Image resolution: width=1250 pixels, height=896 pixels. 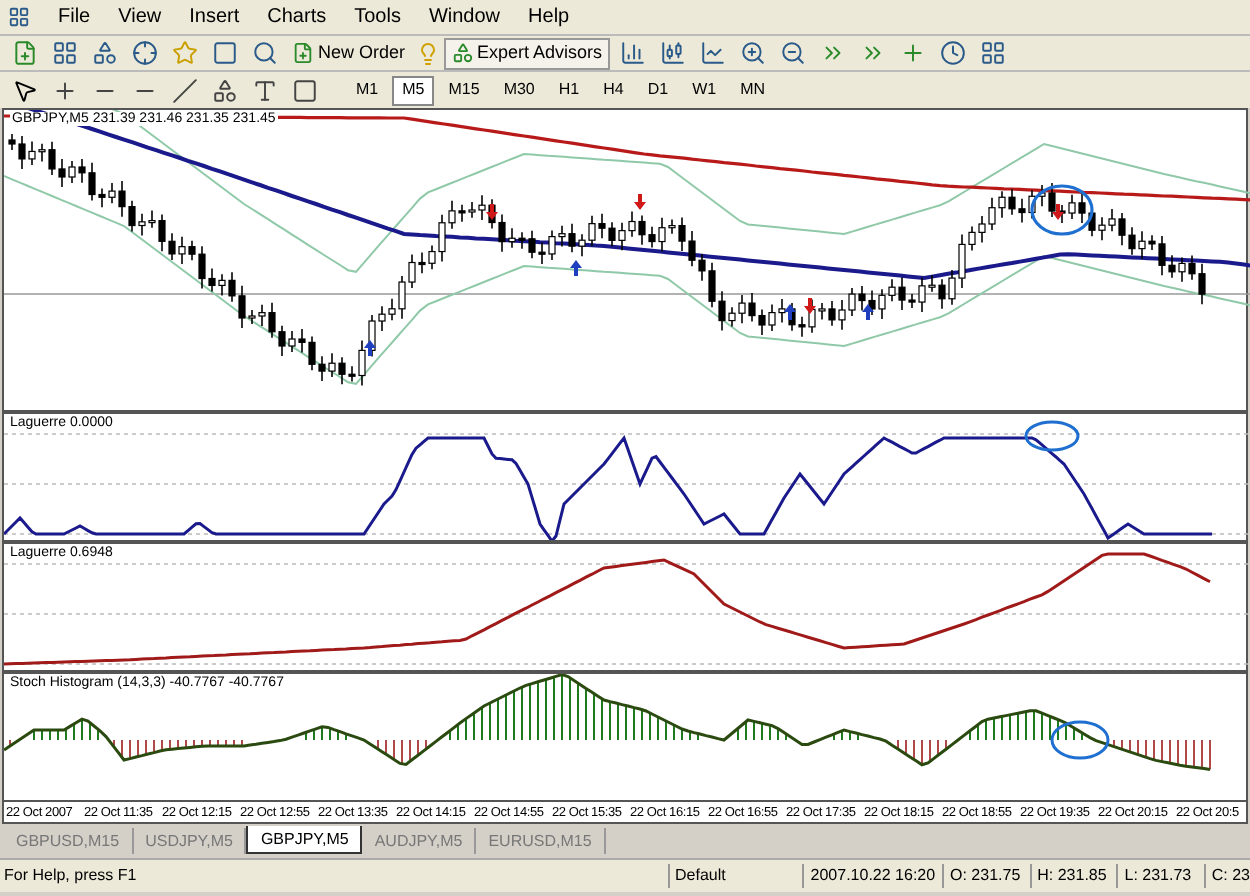 What do you see at coordinates (464, 90) in the screenshot?
I see `timeframe-button: M15` at bounding box center [464, 90].